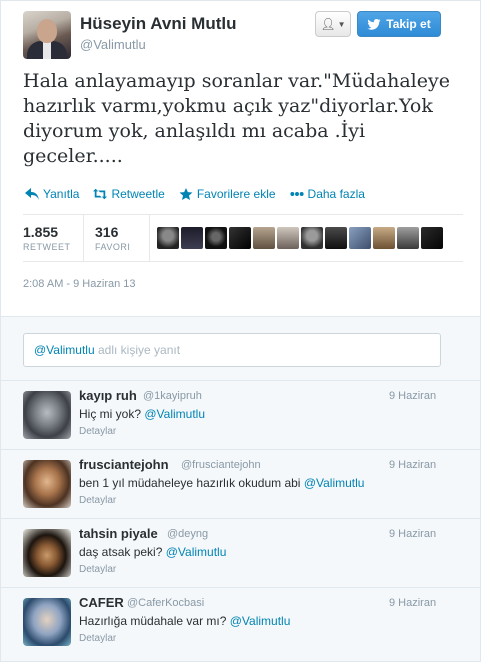 Image resolution: width=481 pixels, height=662 pixels. Describe the element at coordinates (158, 24) in the screenshot. I see `profile-fullname: Hüseyin Avni Mutlu` at that location.